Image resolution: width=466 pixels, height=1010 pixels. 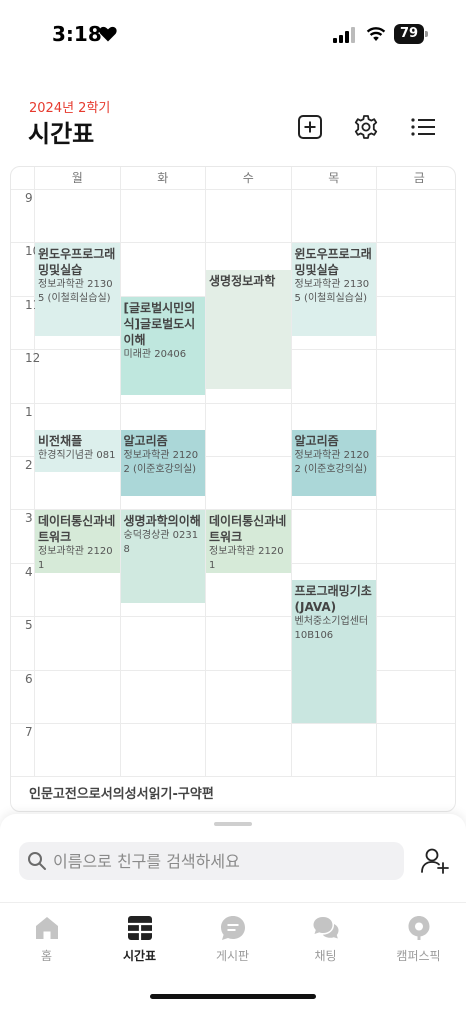 I want to click on status-bar: 3:18 79, so click(x=233, y=33).